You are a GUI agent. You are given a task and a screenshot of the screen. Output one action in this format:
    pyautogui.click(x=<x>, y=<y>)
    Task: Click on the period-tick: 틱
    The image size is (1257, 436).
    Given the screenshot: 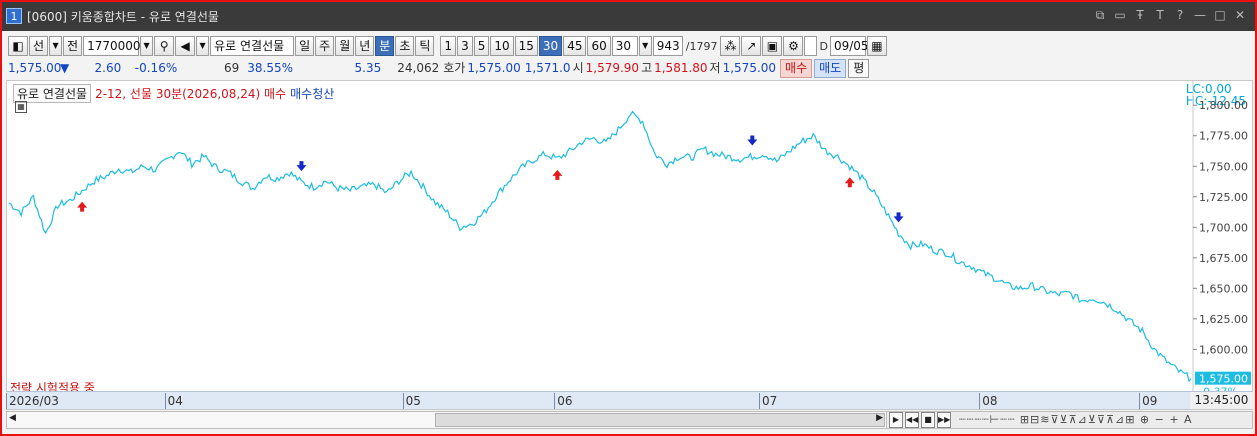 What is the action you would take?
    pyautogui.click(x=425, y=46)
    